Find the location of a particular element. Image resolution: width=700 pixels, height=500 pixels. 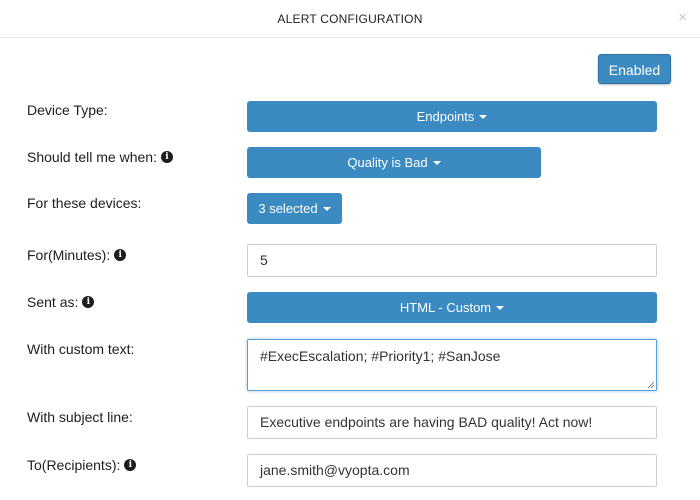

enabled-toggle-button: Enabled is located at coordinates (634, 69).